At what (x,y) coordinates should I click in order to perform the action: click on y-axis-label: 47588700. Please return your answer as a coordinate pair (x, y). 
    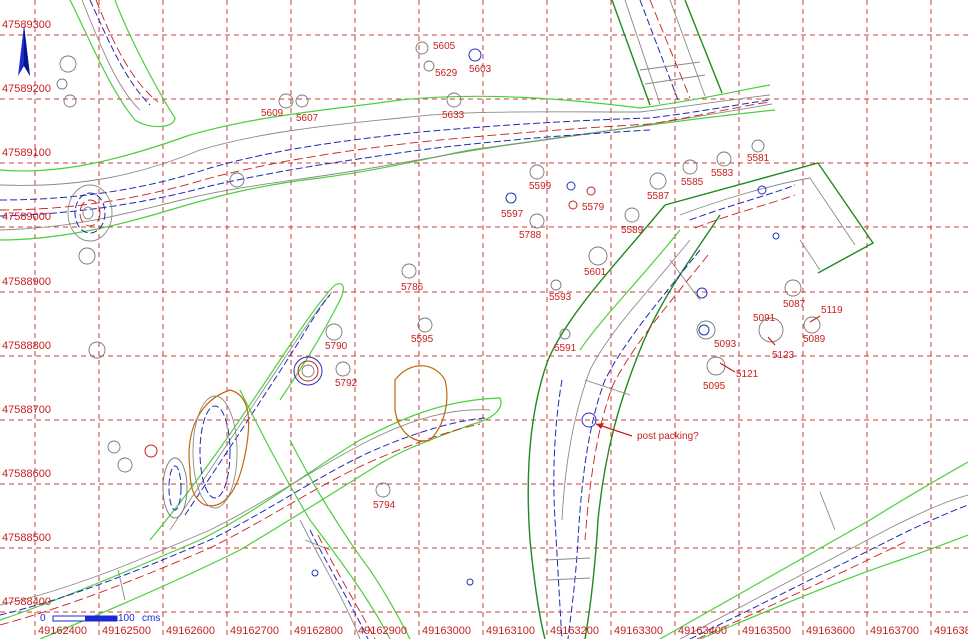
    Looking at the image, I should click on (26, 410).